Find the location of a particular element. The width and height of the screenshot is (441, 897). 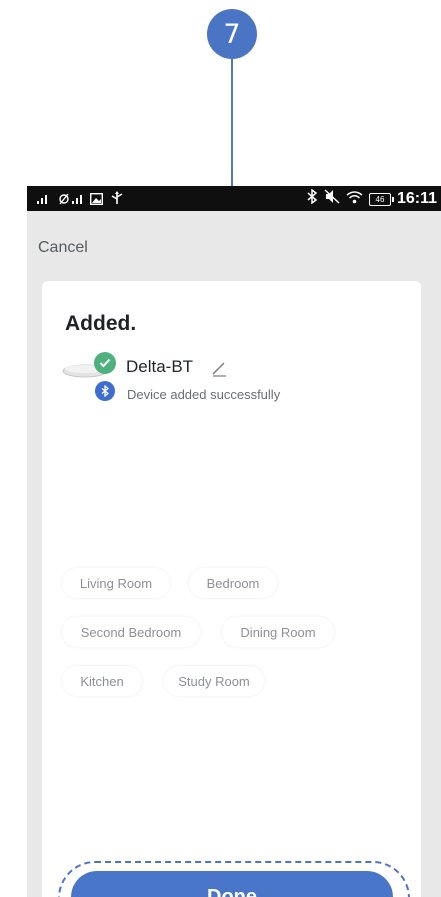

page-title: Added. is located at coordinates (101, 323).